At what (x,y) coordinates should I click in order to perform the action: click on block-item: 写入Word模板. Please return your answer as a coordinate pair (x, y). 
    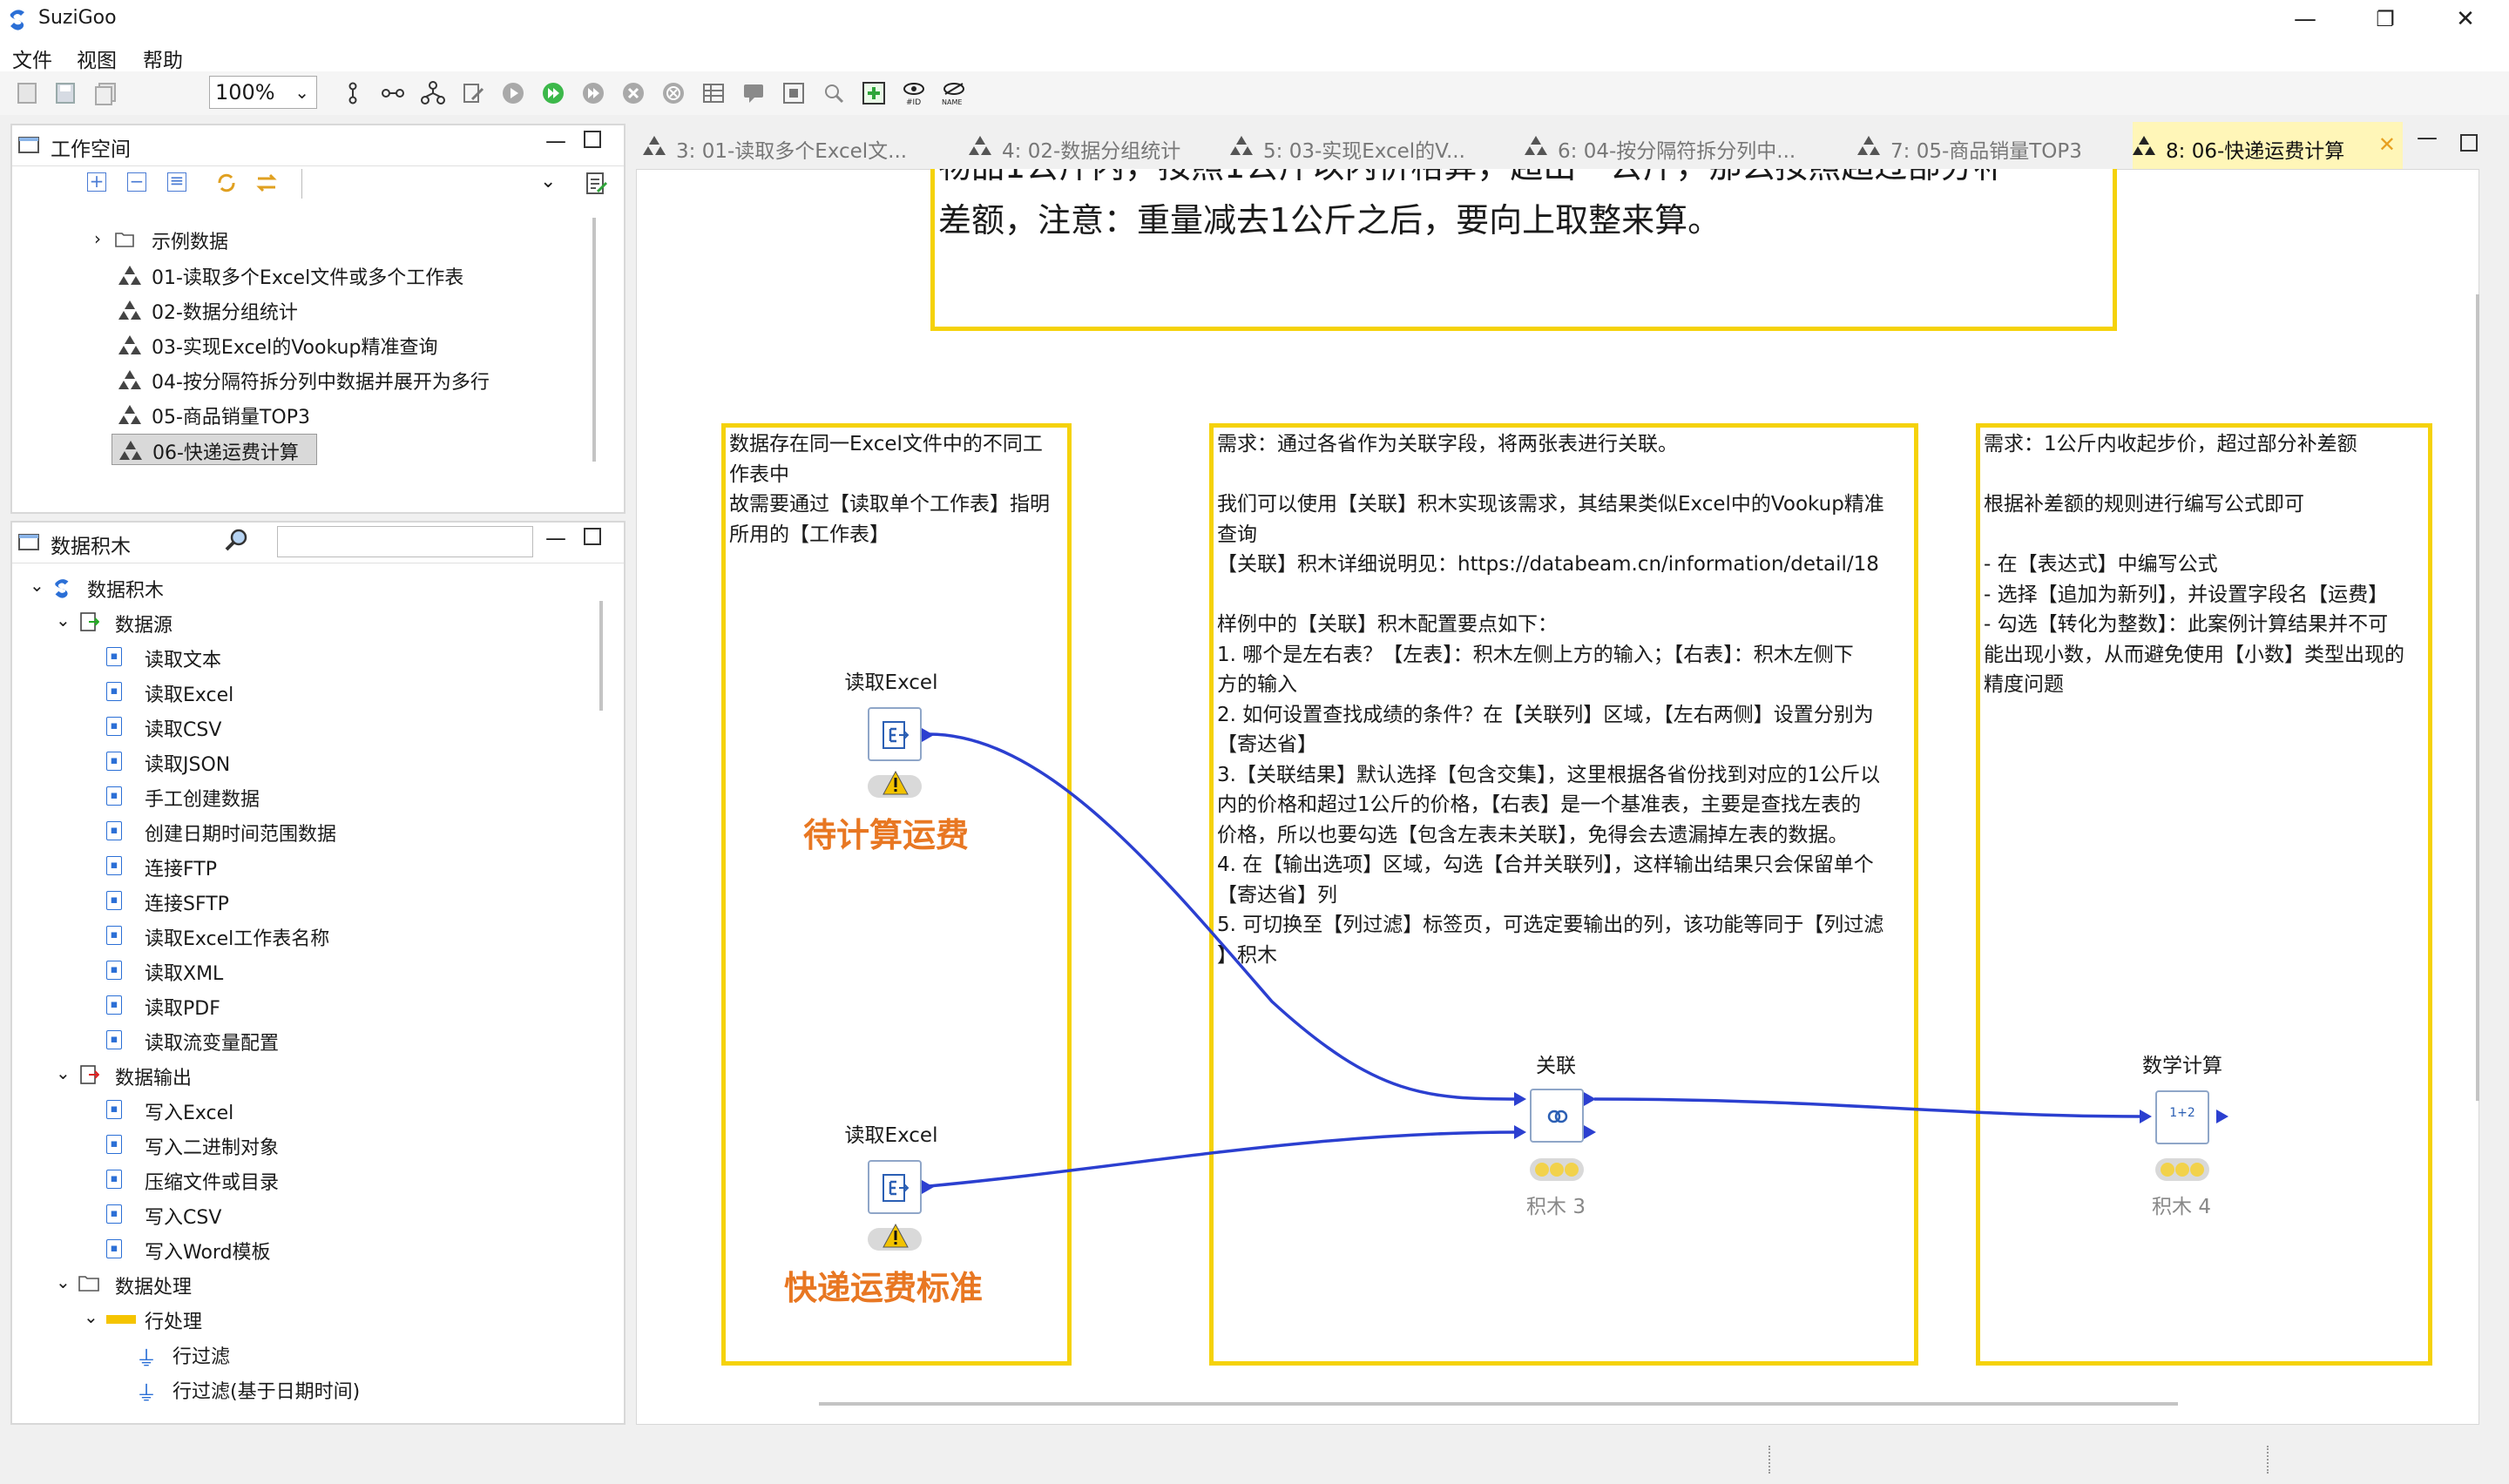
    Looking at the image, I should click on (208, 1251).